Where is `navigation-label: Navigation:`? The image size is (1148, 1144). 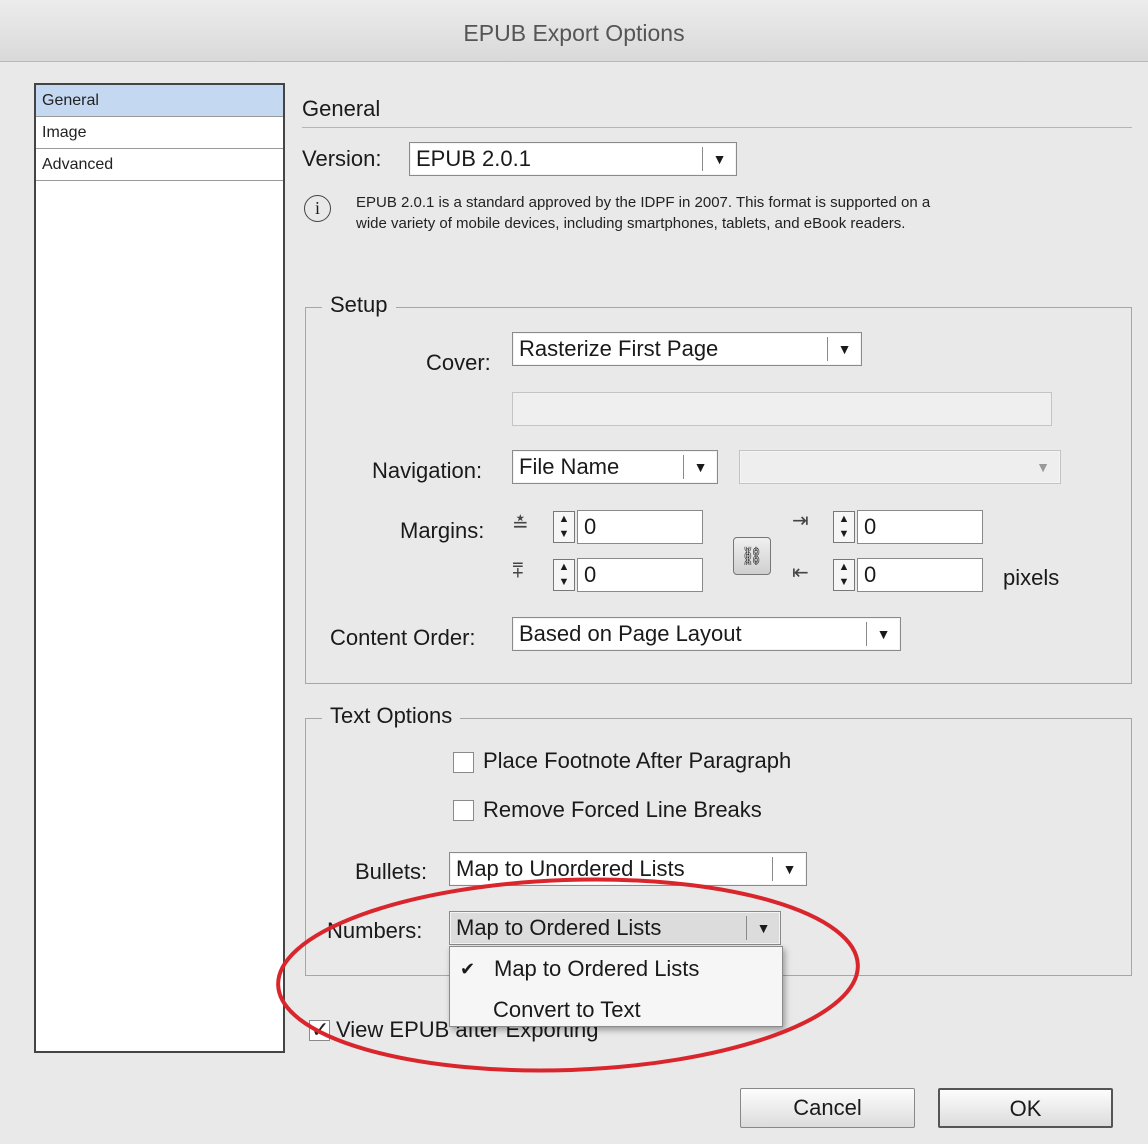
navigation-label: Navigation: is located at coordinates (427, 470).